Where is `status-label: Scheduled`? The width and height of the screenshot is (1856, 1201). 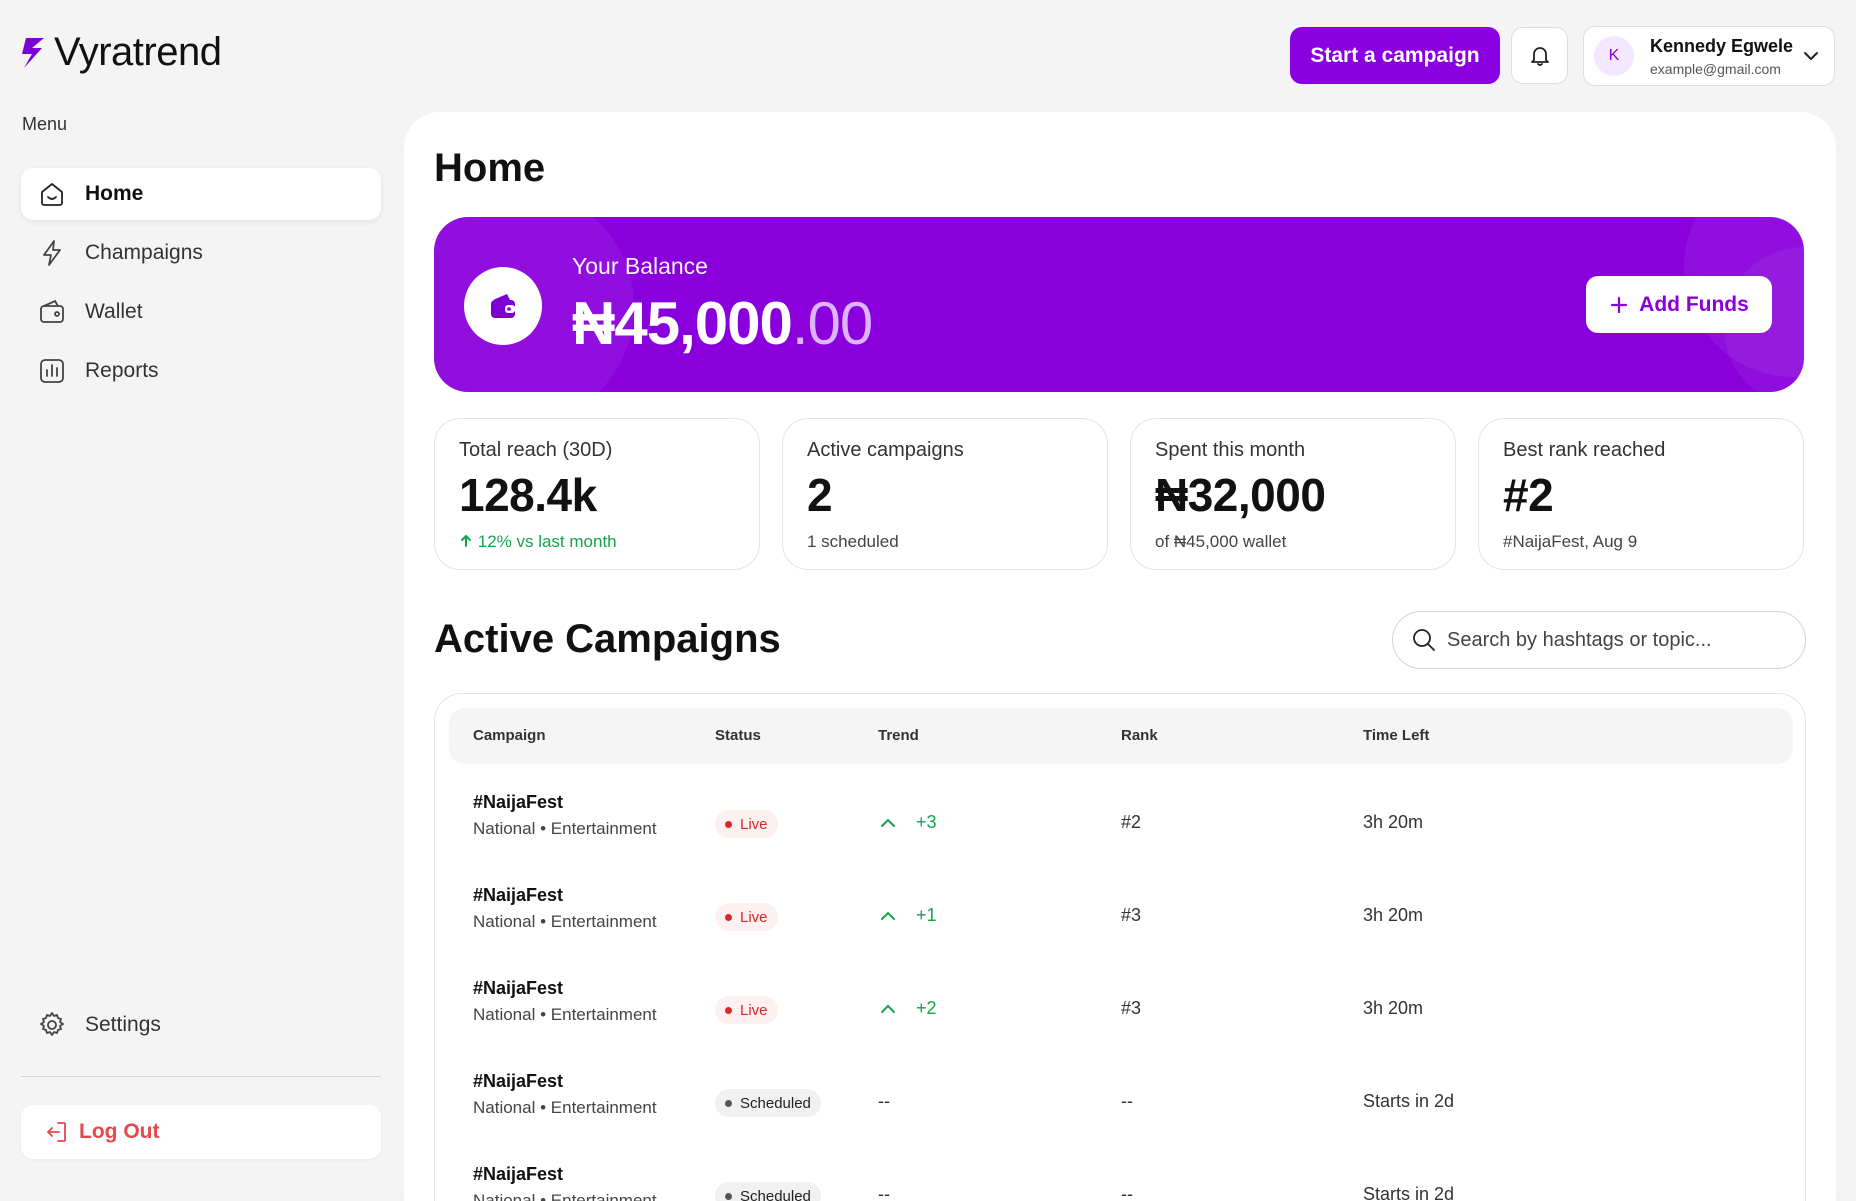
status-label: Scheduled is located at coordinates (775, 1194).